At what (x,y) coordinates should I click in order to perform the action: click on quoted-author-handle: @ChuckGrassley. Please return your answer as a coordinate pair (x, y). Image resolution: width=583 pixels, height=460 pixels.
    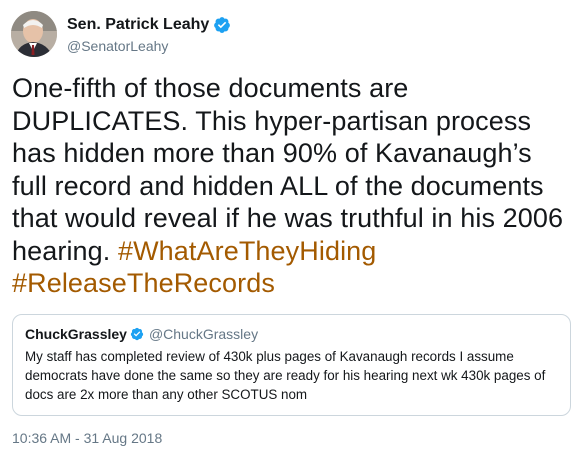
    Looking at the image, I should click on (203, 334).